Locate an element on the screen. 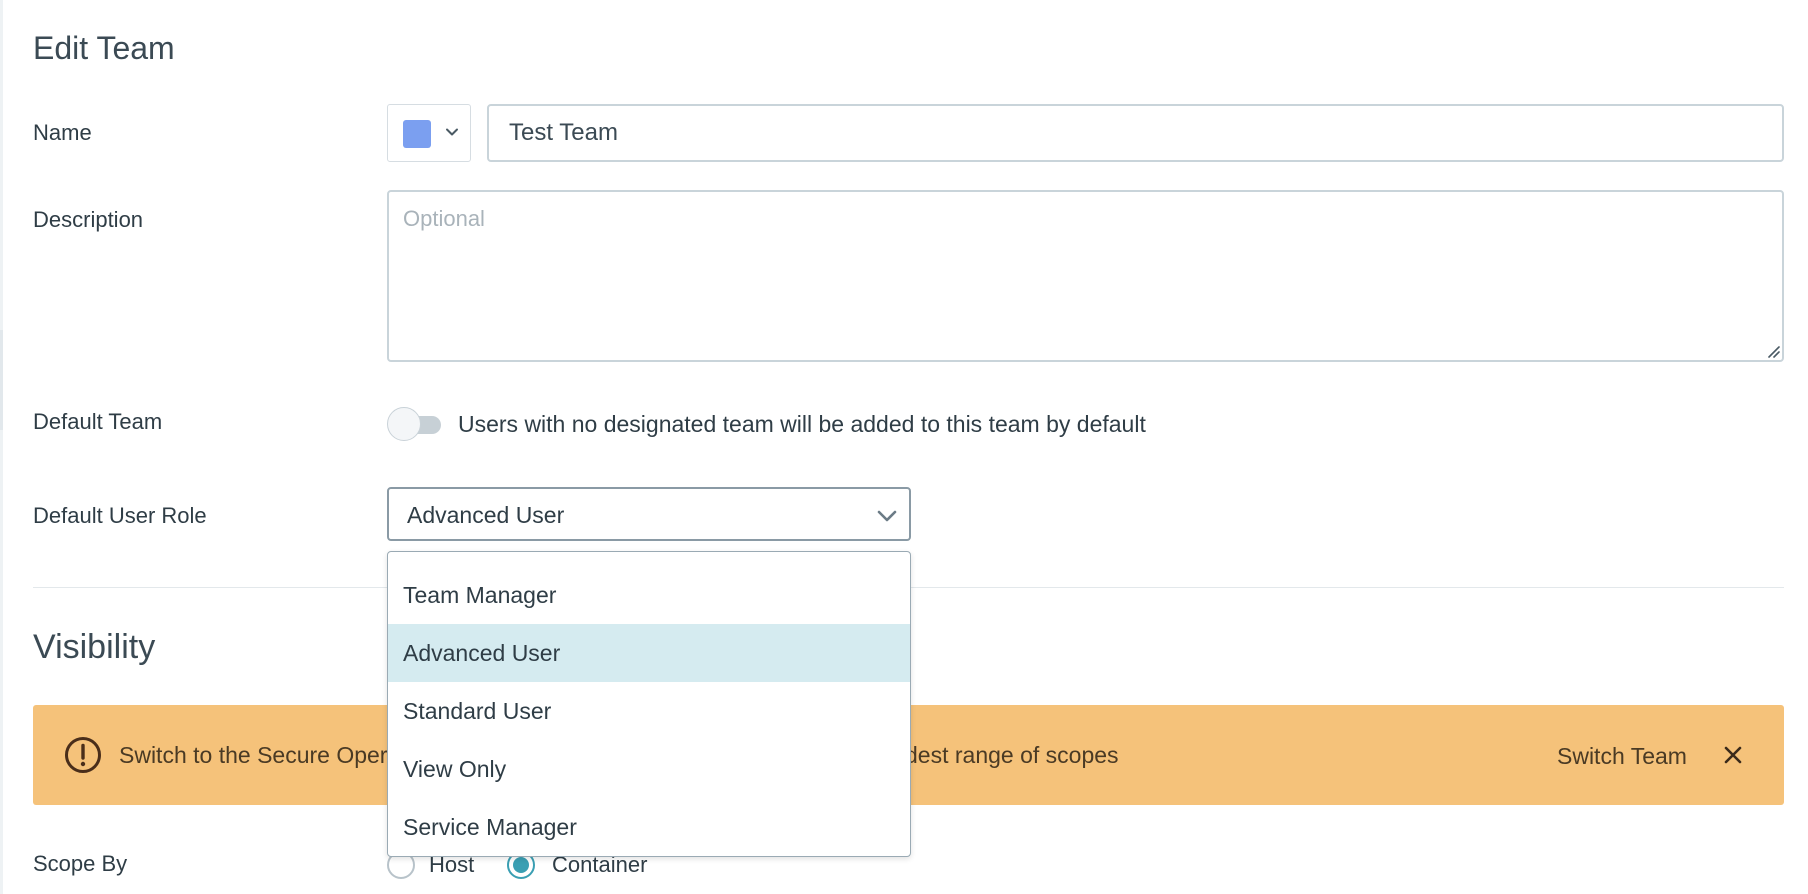 The width and height of the screenshot is (1808, 894). description-label: Description is located at coordinates (88, 219).